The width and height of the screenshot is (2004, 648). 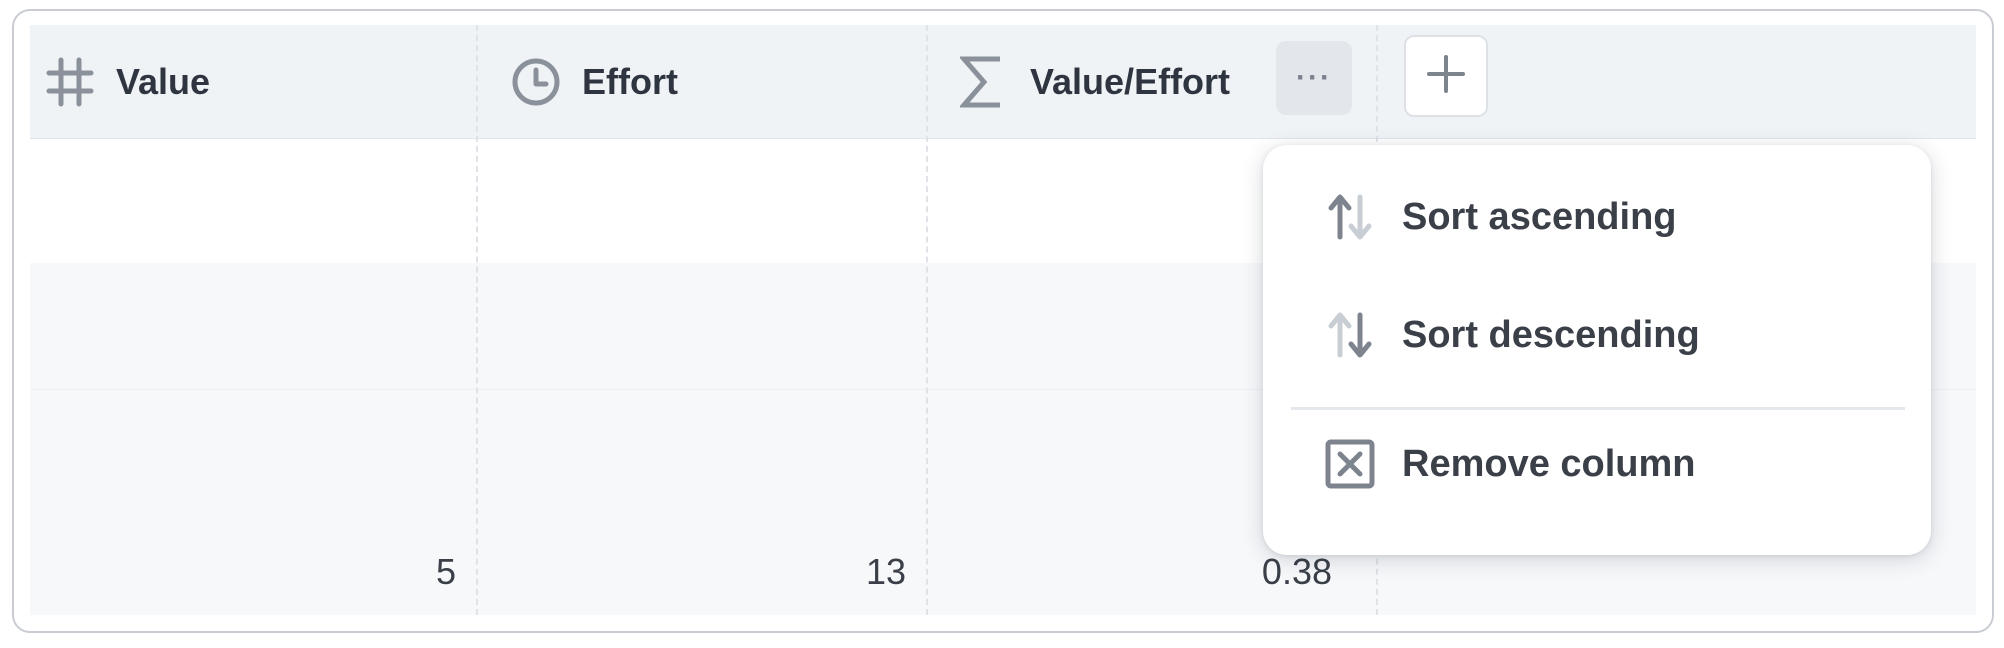 I want to click on sort-descending-item: Sort descending, so click(x=1597, y=335).